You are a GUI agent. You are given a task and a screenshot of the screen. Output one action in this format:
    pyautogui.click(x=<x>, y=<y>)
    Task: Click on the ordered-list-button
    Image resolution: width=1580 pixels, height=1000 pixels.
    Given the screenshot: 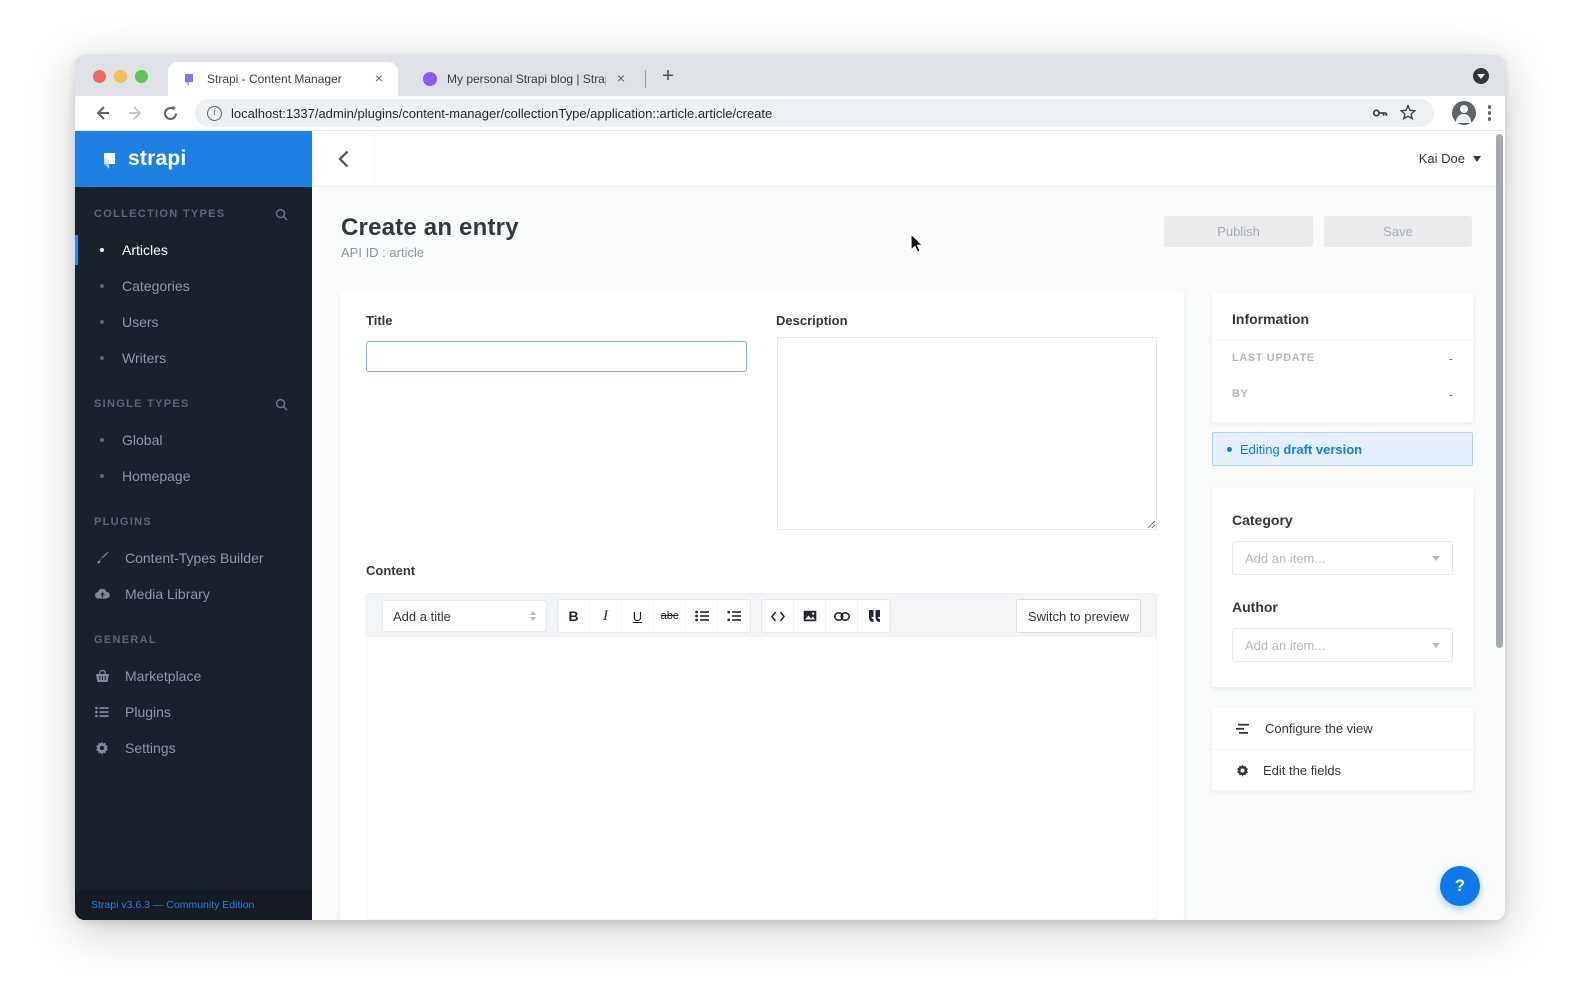 What is the action you would take?
    pyautogui.click(x=734, y=616)
    